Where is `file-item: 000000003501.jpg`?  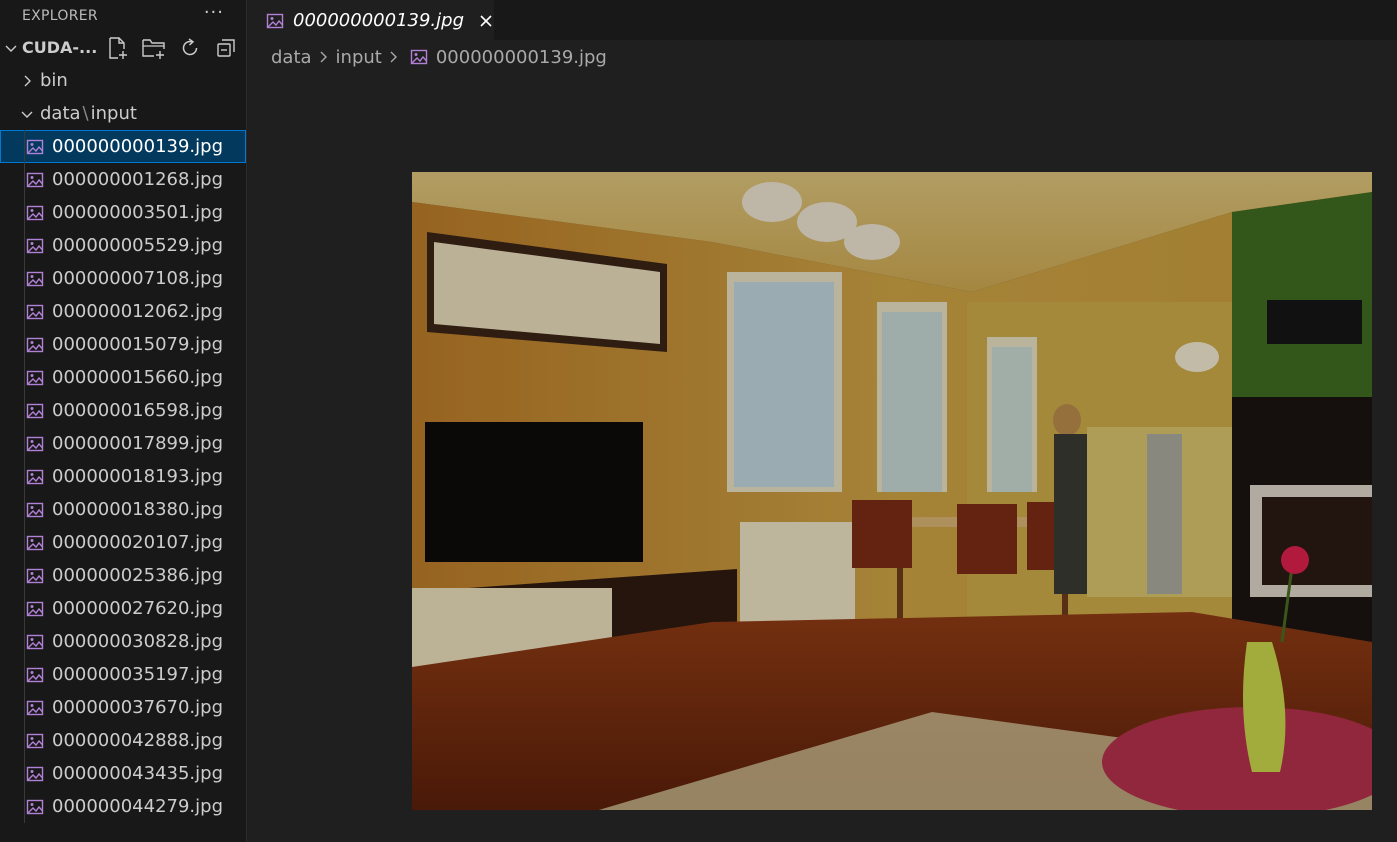
file-item: 000000003501.jpg is located at coordinates (123, 212).